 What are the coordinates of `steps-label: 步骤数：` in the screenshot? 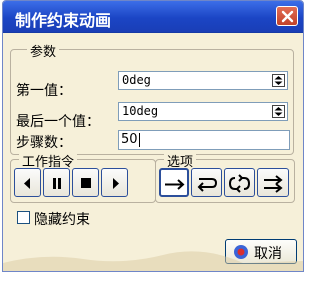 It's located at (44, 143).